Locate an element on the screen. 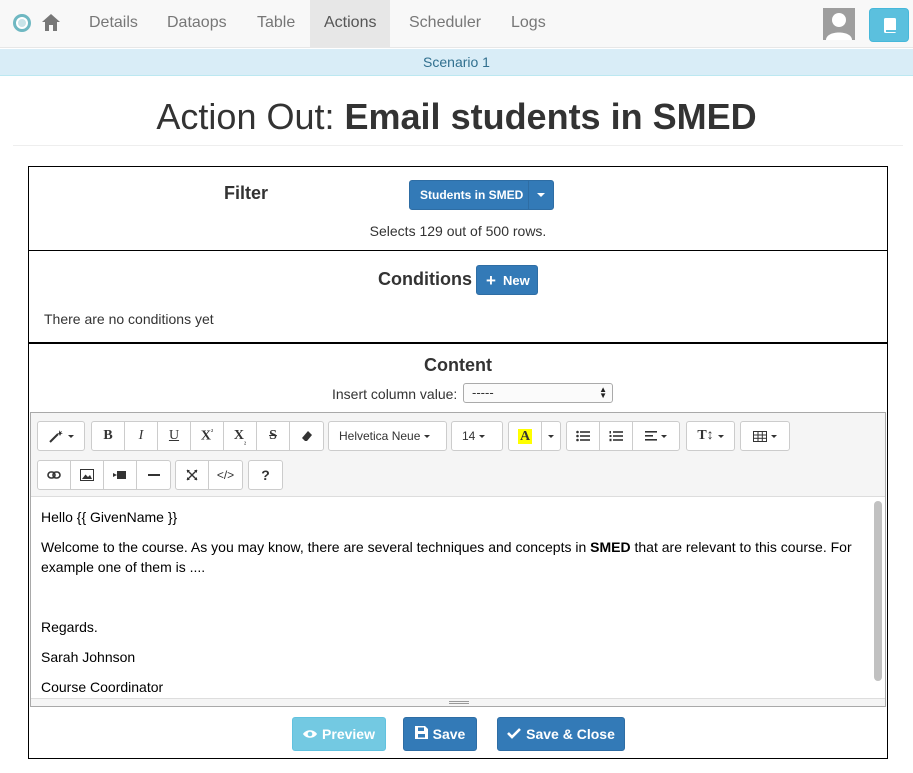 Image resolution: width=913 pixels, height=773 pixels. insert-picture-button is located at coordinates (87, 475).